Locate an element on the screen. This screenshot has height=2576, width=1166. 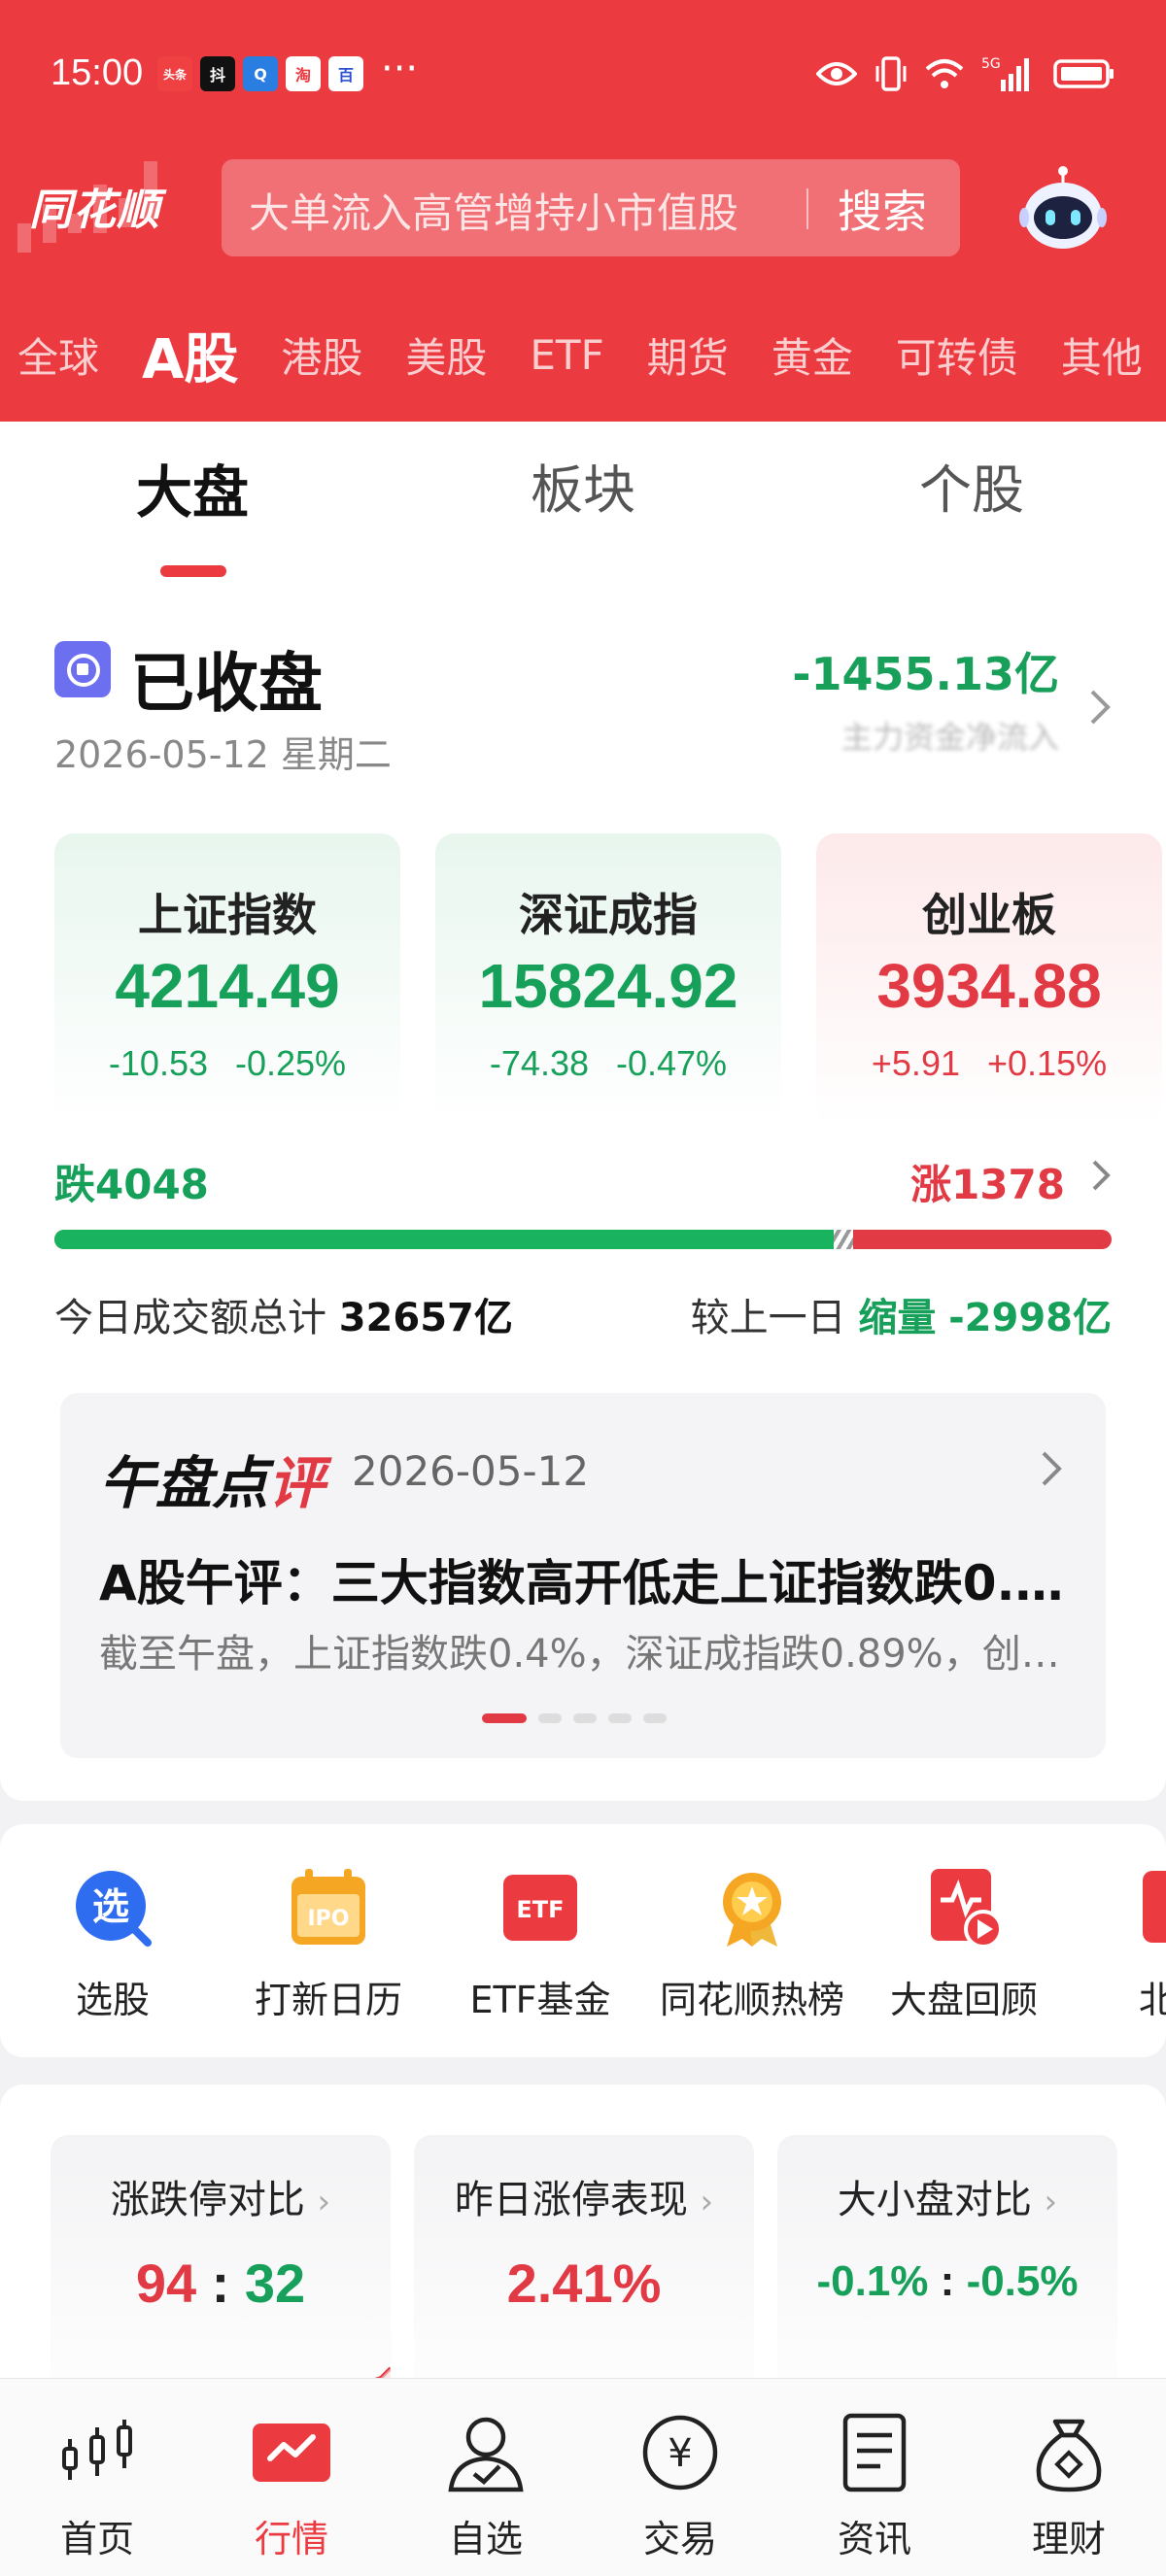
nav-watchlist: 自选 is located at coordinates (486, 2487).